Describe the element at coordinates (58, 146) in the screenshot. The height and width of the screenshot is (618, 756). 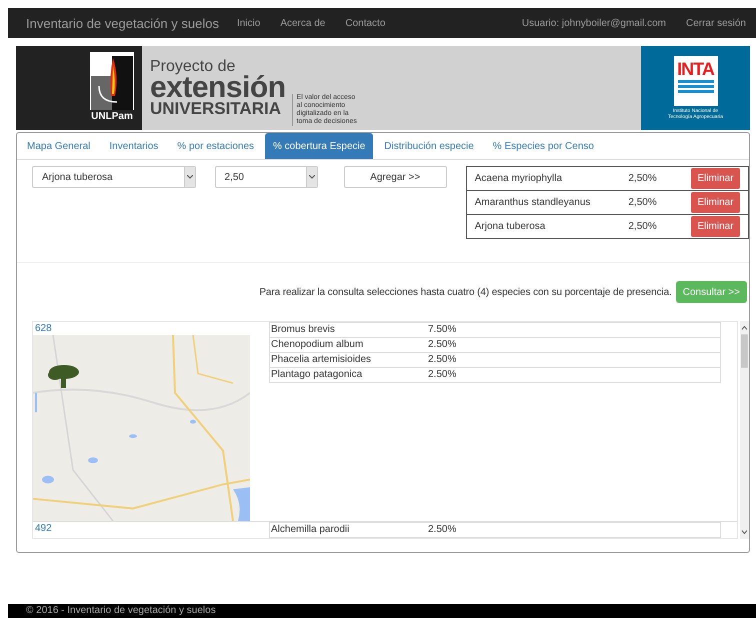
I see `tab: Mapa General` at that location.